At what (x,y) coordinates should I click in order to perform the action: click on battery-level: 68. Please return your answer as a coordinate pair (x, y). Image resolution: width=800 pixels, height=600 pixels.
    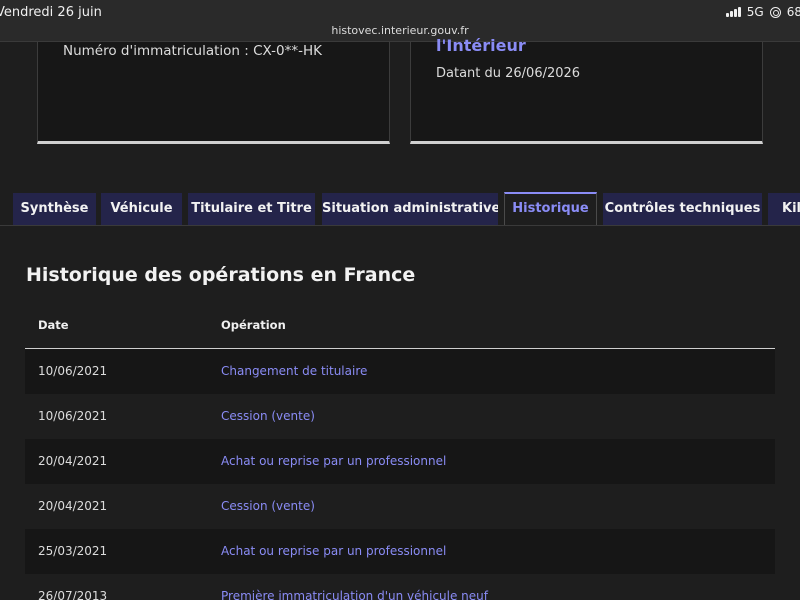
    Looking at the image, I should click on (793, 12).